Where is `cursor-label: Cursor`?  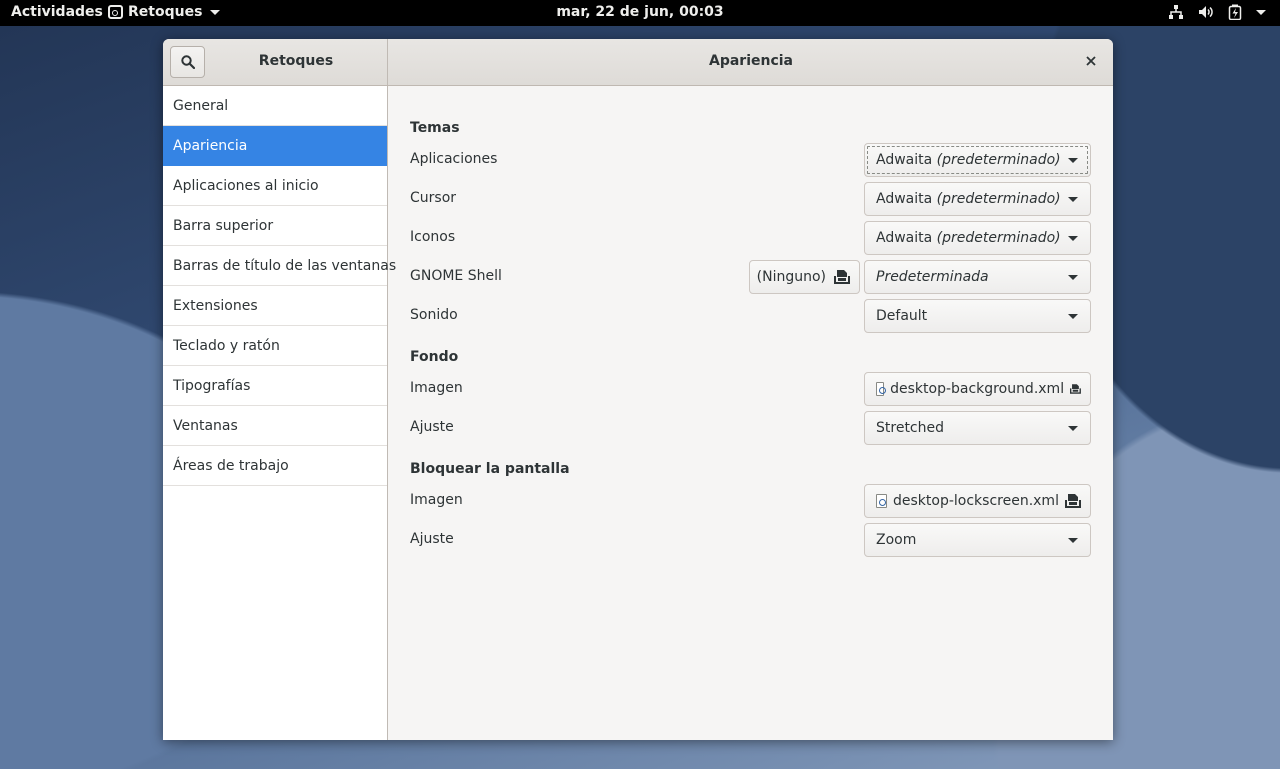 cursor-label: Cursor is located at coordinates (433, 198).